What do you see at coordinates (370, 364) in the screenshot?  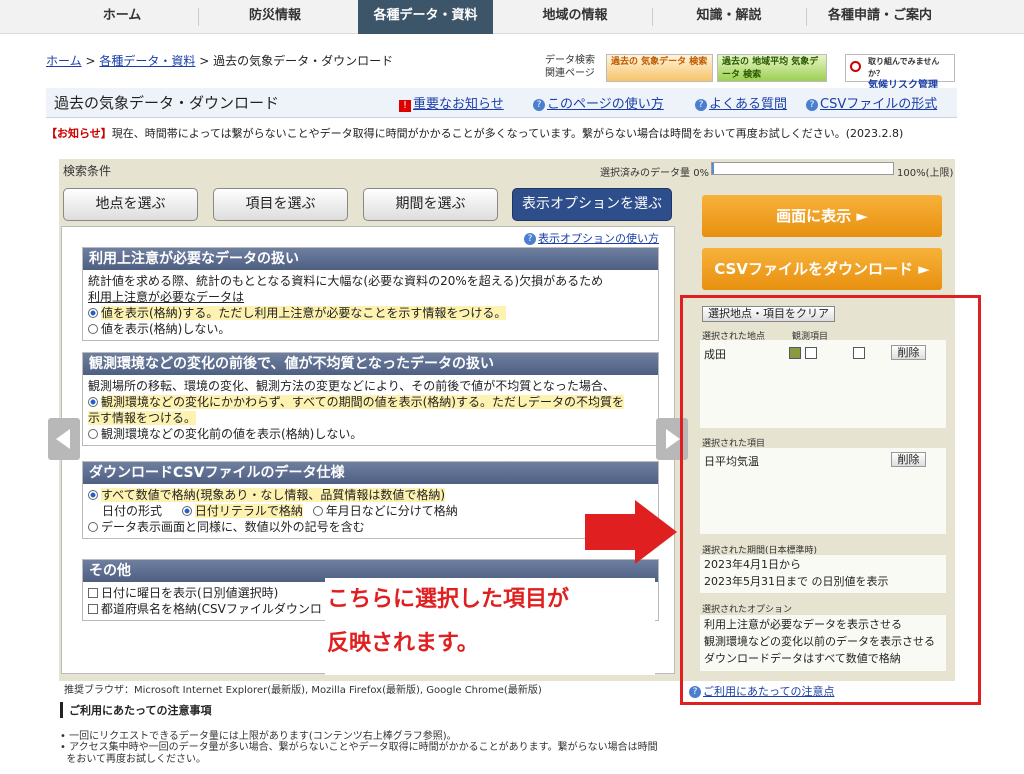 I see `section-title: 観測環境などの変化の前後で、値が不均質となったデータの扱い` at bounding box center [370, 364].